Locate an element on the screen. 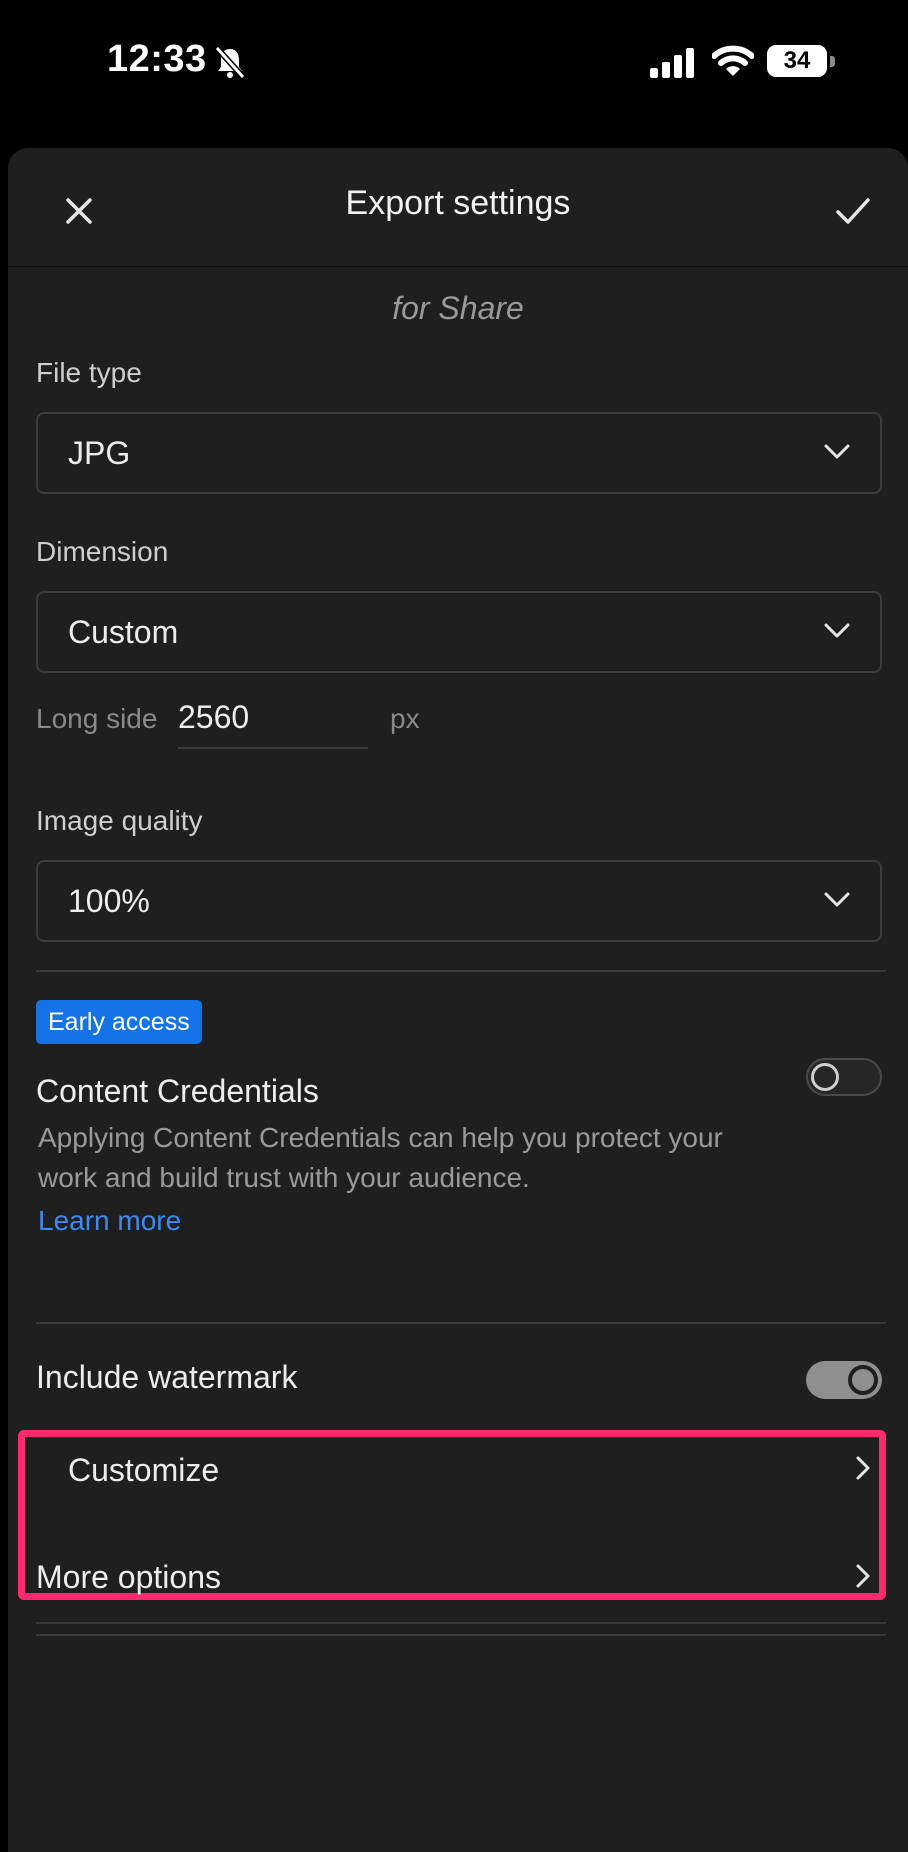 The image size is (908, 1852). sheet-header: Export settings is located at coordinates (458, 207).